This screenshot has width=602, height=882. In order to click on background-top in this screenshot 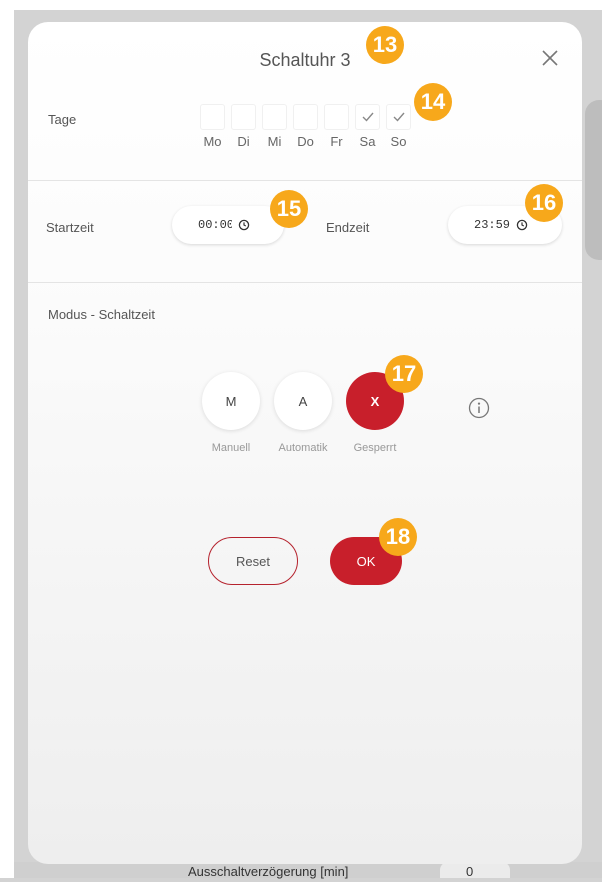, I will do `click(301, 5)`.